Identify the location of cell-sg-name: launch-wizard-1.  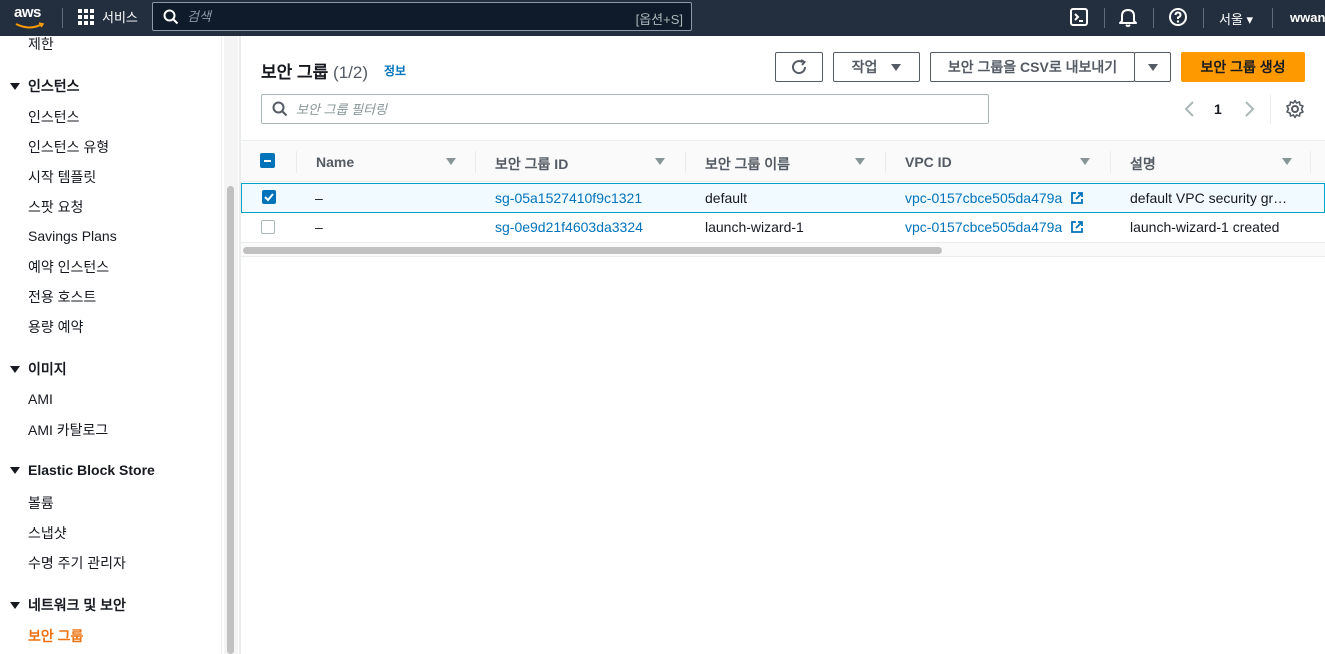
(754, 227).